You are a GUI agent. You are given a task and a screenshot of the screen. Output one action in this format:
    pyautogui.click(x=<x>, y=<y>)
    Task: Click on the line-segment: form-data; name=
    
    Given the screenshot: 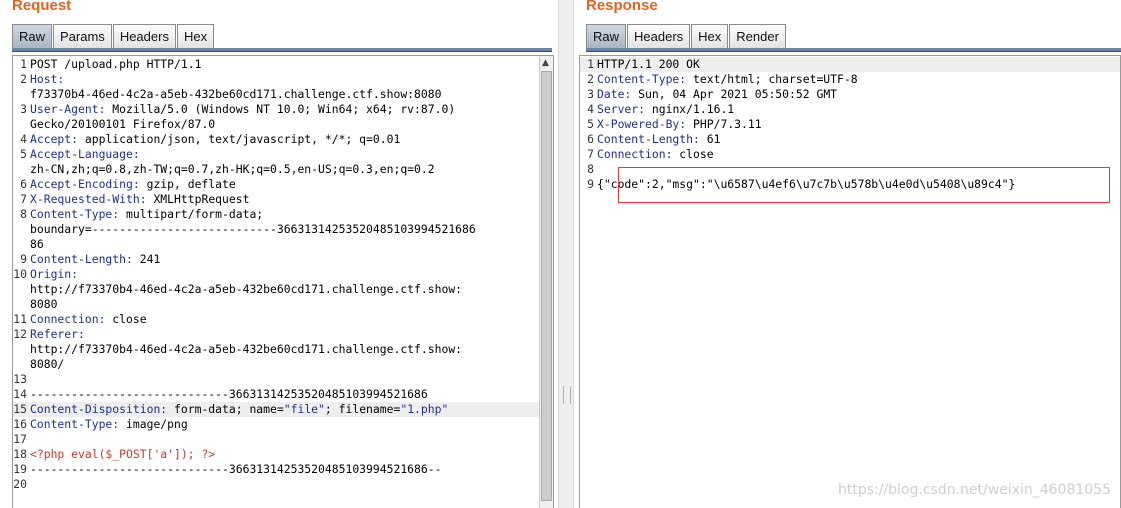 What is the action you would take?
    pyautogui.click(x=225, y=409)
    